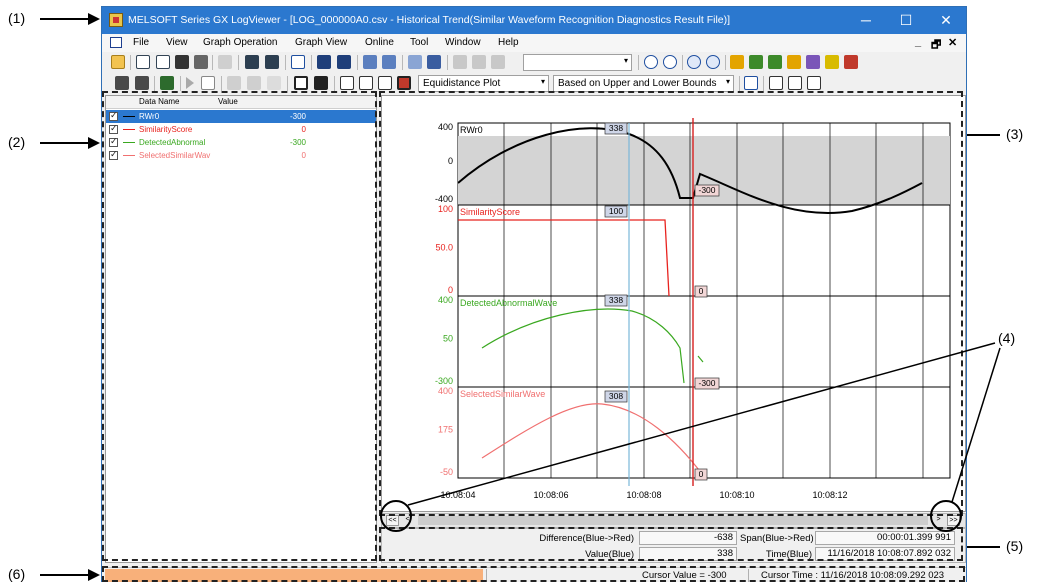 The height and width of the screenshot is (582, 1049). I want to click on callout-4-circle-left, so click(396, 516).